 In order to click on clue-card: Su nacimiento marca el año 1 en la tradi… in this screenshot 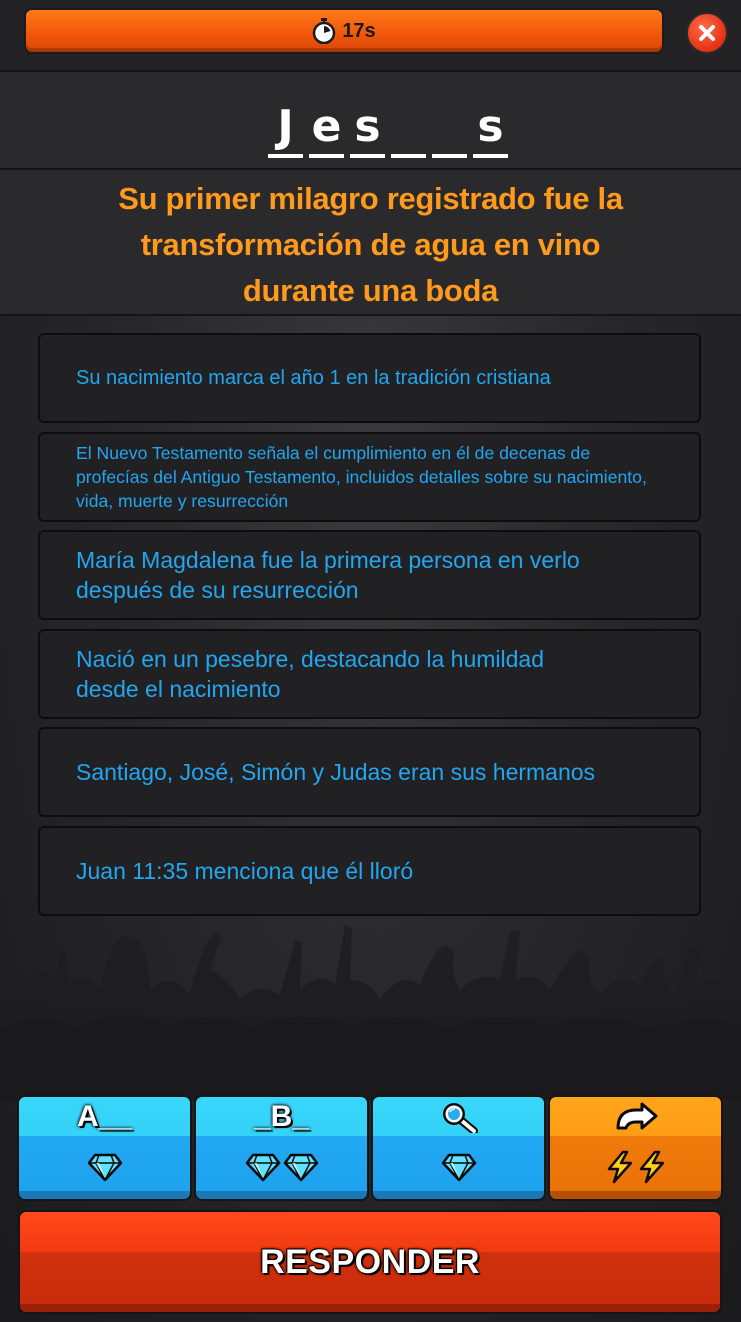, I will do `click(369, 378)`.